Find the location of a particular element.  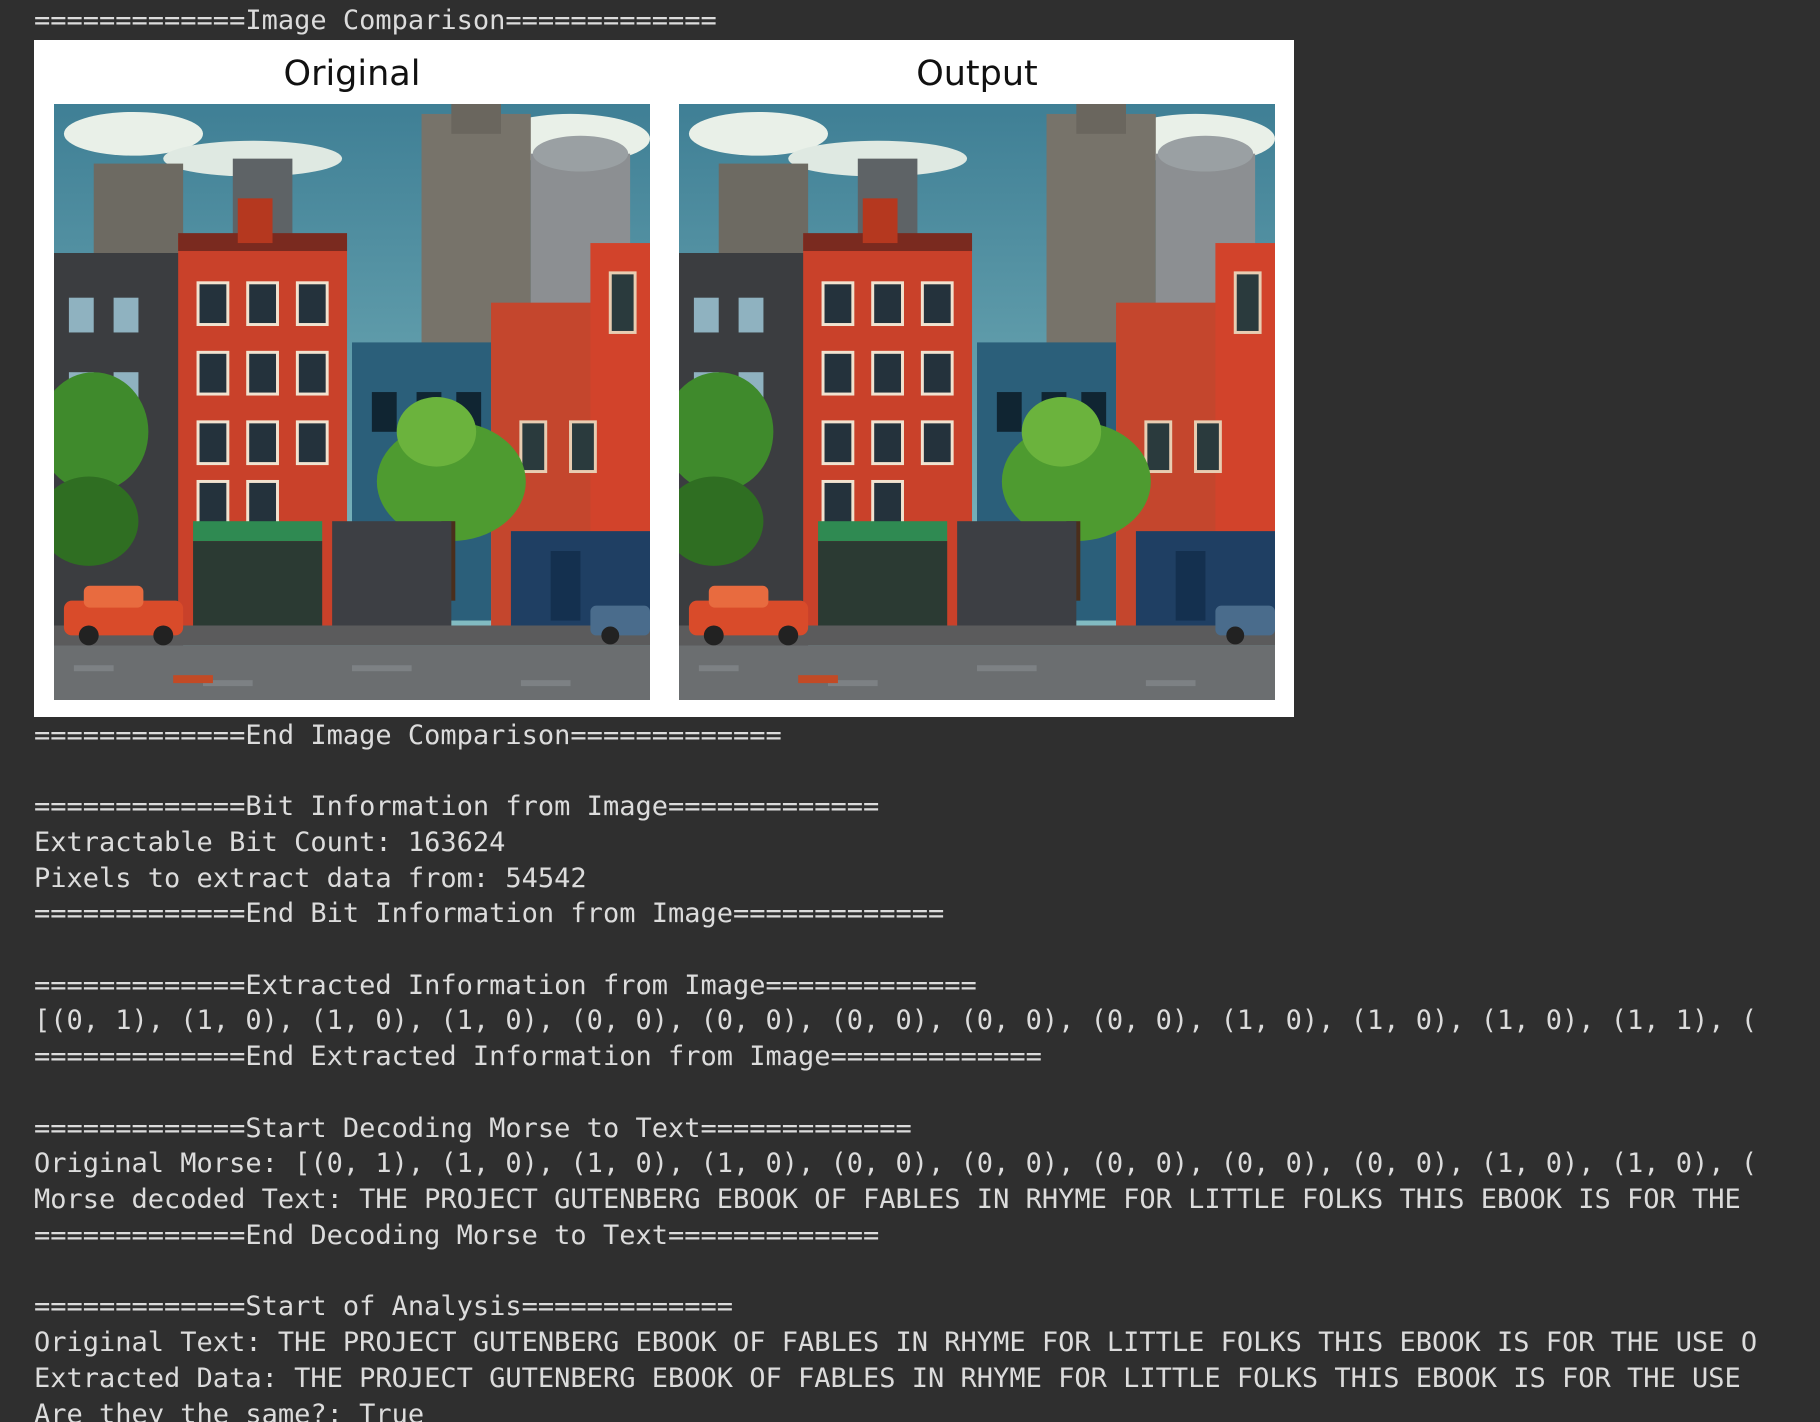

output-title: Output is located at coordinates (977, 74).